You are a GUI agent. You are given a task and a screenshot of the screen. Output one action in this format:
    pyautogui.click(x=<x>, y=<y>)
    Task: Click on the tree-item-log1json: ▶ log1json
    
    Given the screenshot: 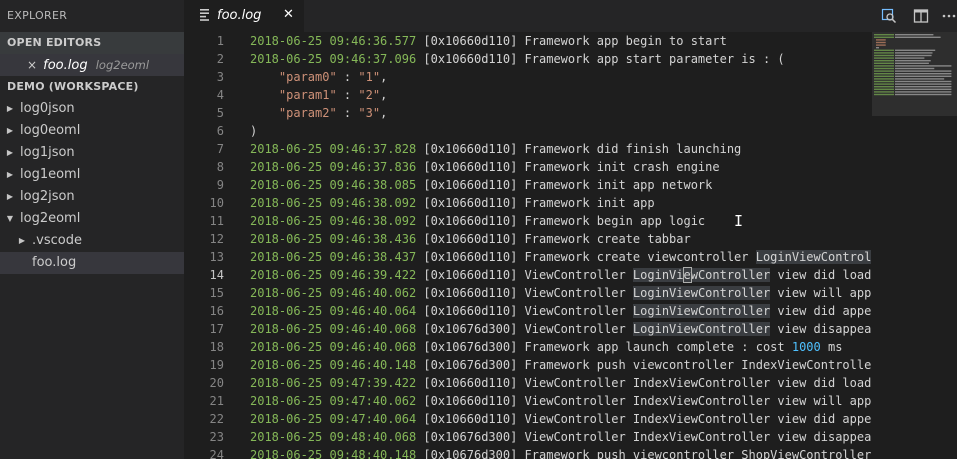 What is the action you would take?
    pyautogui.click(x=92, y=153)
    